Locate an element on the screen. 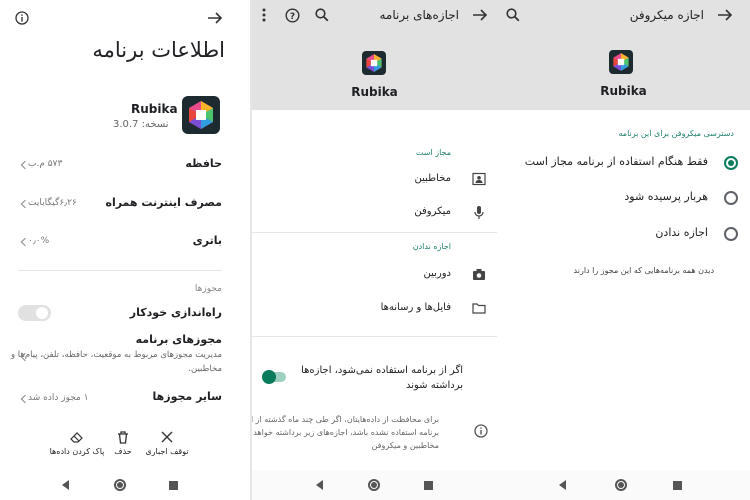 The image size is (750, 500). other-permissions-value: ۱ مجوز داده شد is located at coordinates (58, 398).